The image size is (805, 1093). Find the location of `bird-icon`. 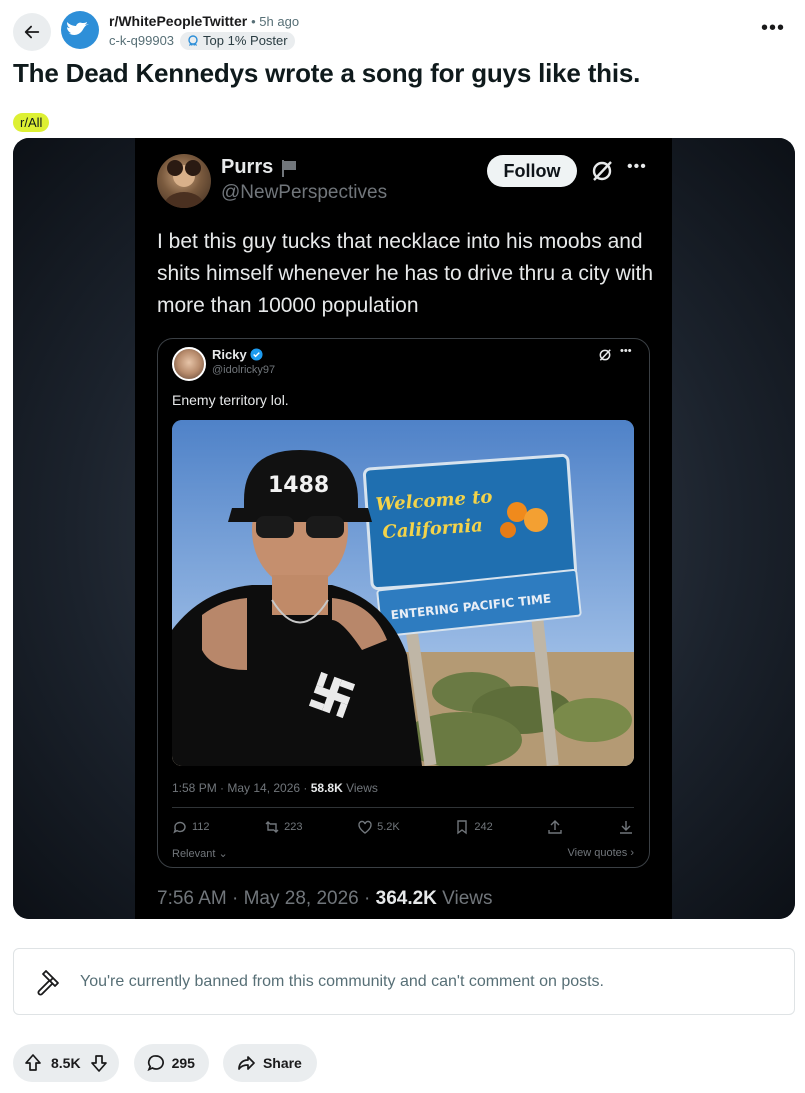

bird-icon is located at coordinates (80, 30).